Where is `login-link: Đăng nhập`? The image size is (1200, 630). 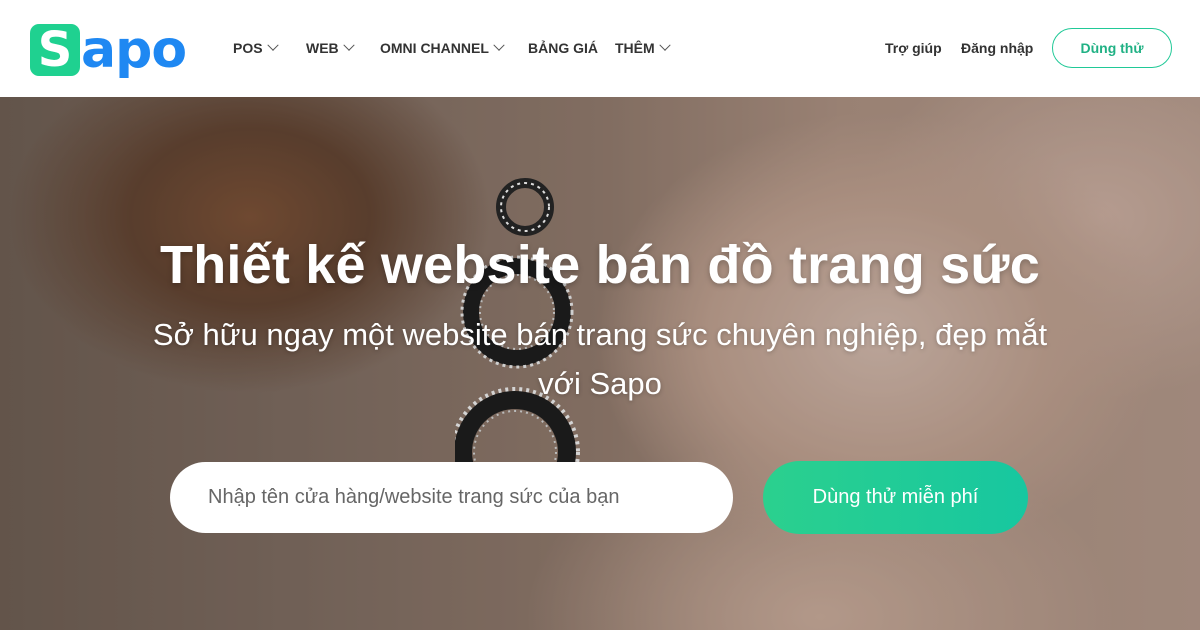 login-link: Đăng nhập is located at coordinates (997, 48).